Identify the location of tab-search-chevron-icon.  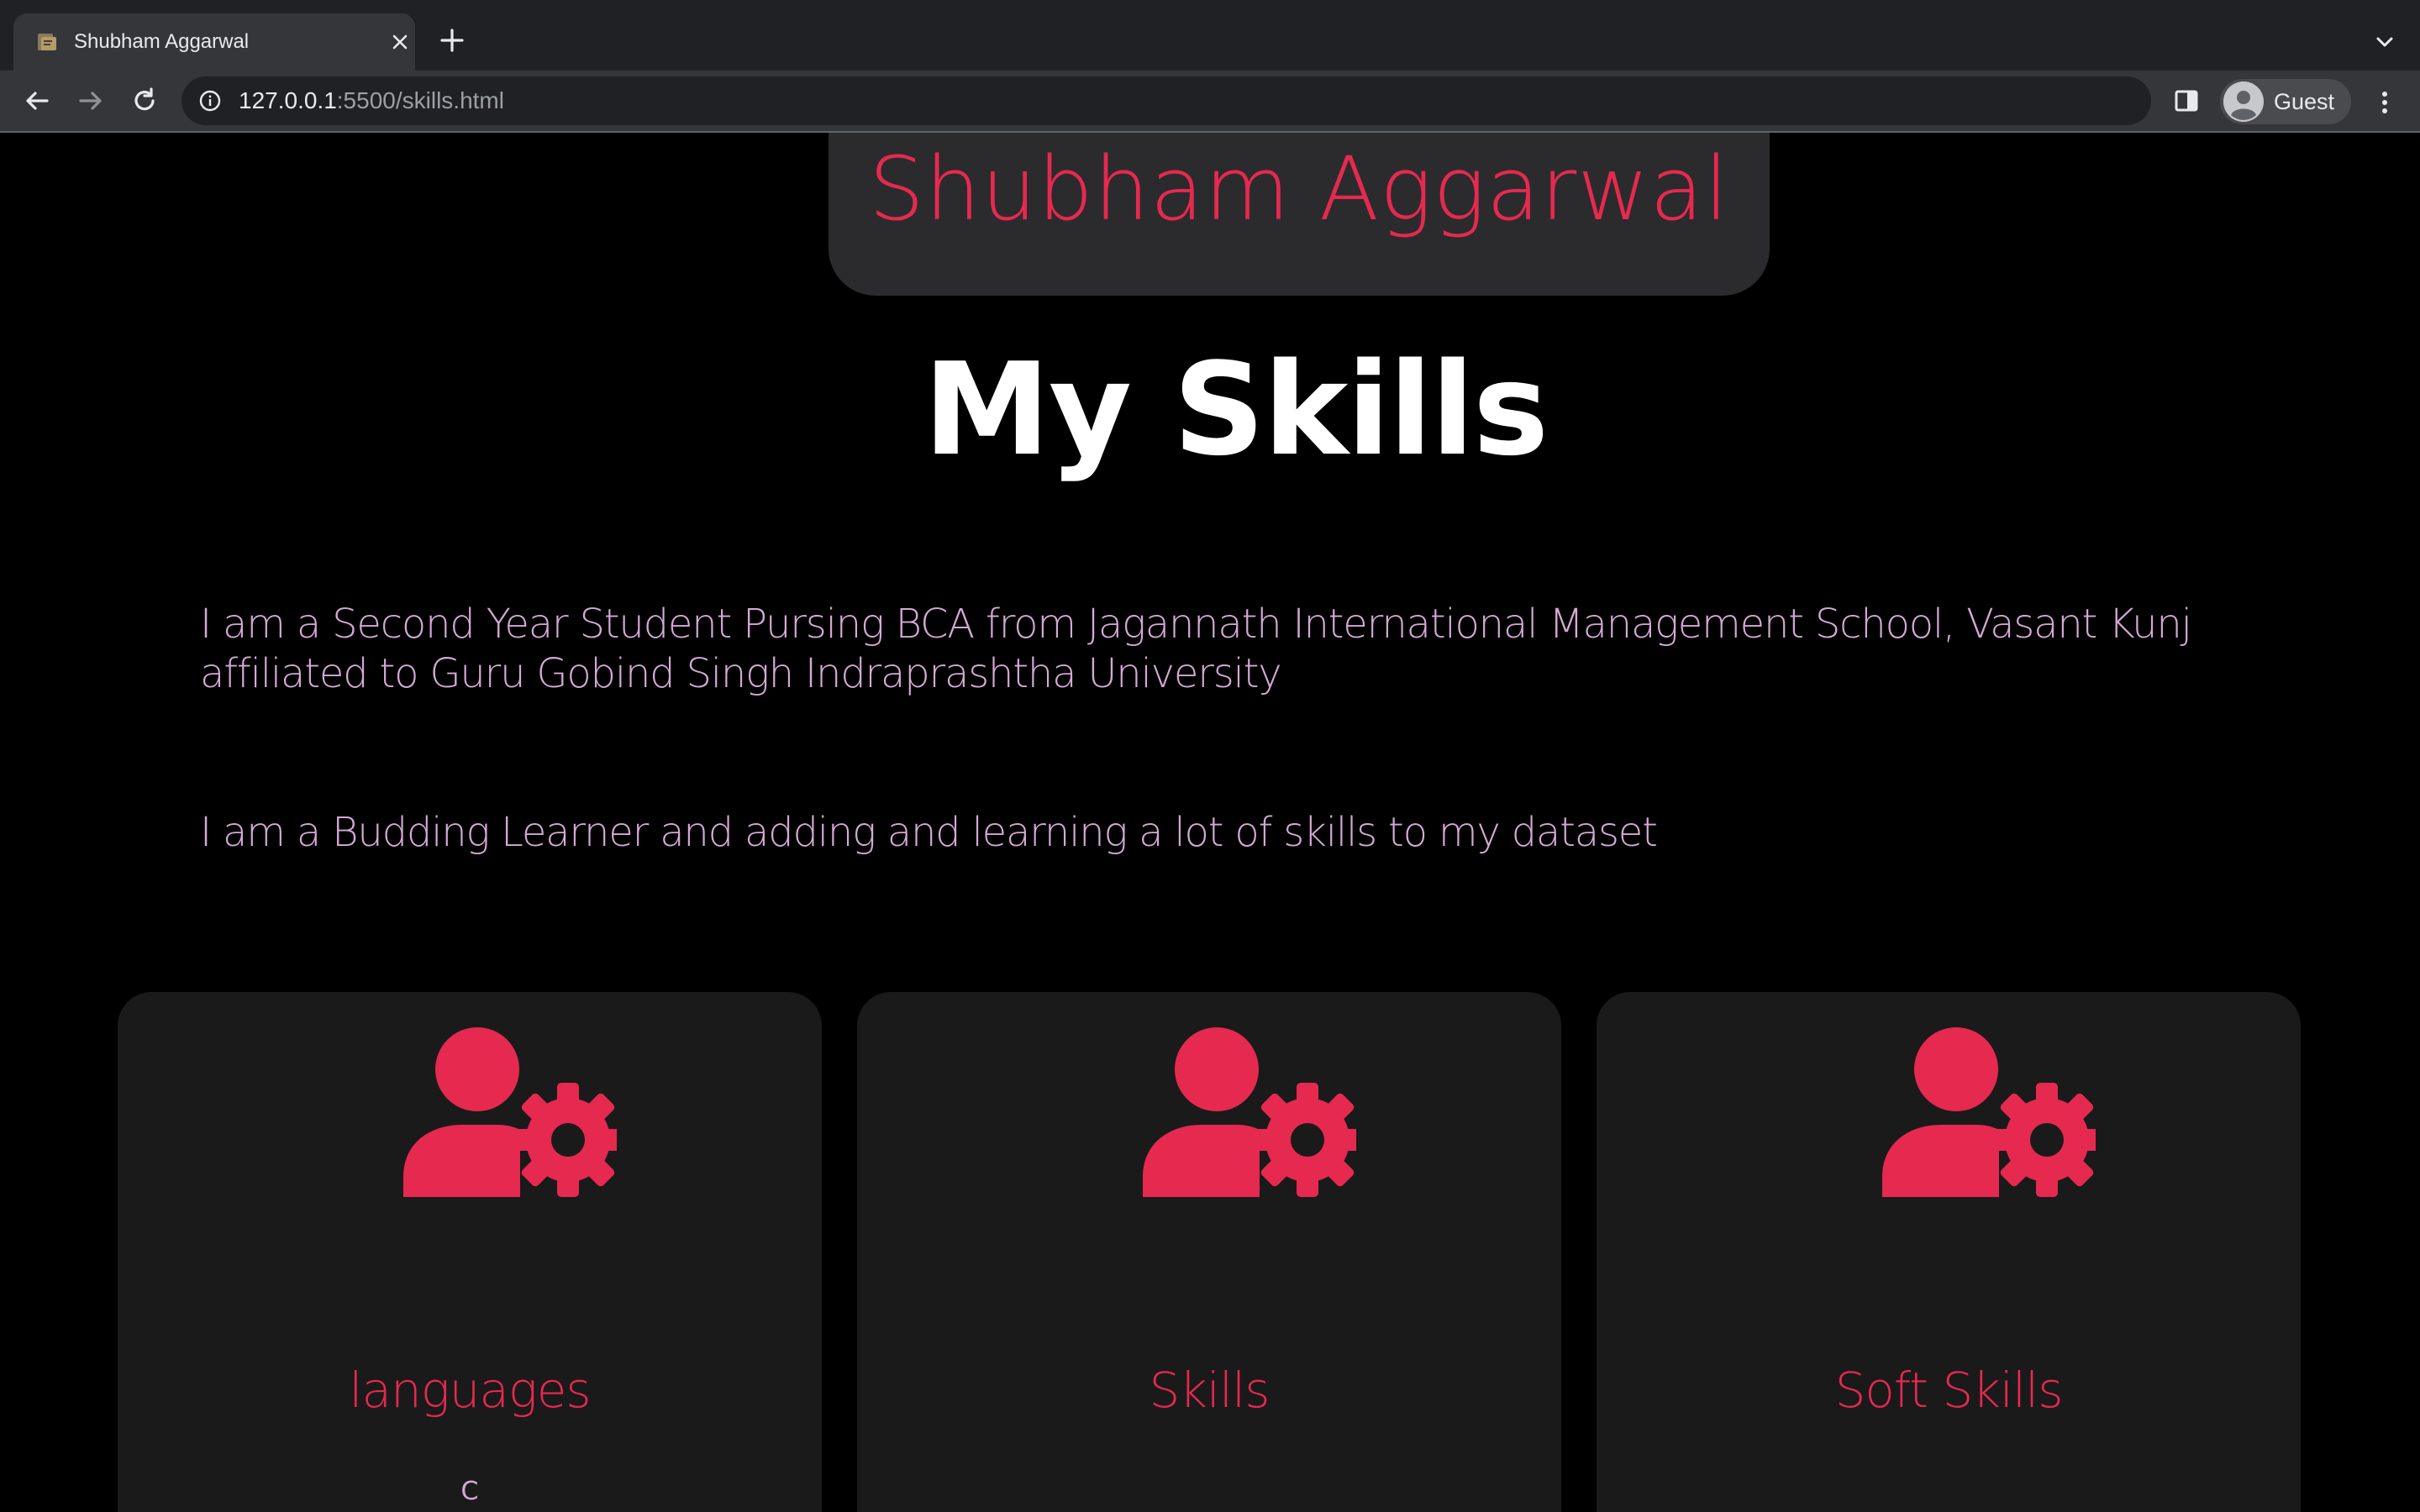
(2385, 42).